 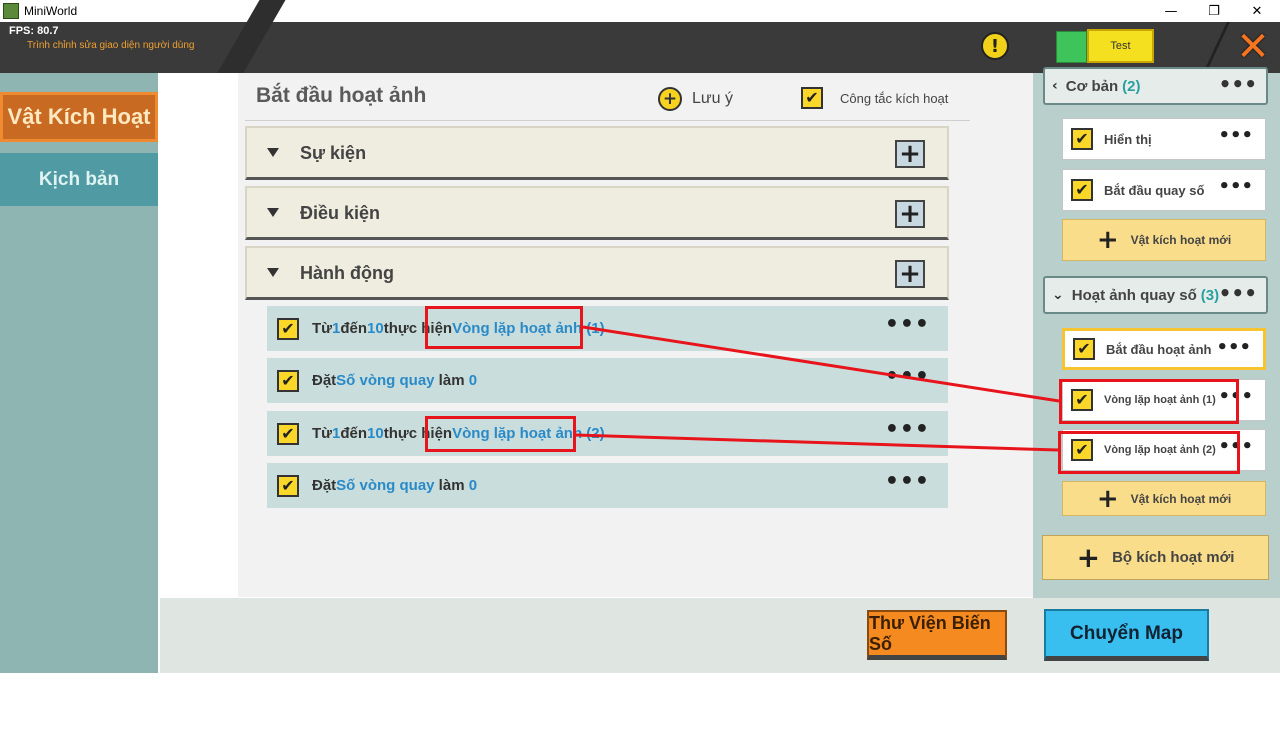 I want to click on new-trigger-set-button: + Bộ kích hoạt mới, so click(x=1155, y=557).